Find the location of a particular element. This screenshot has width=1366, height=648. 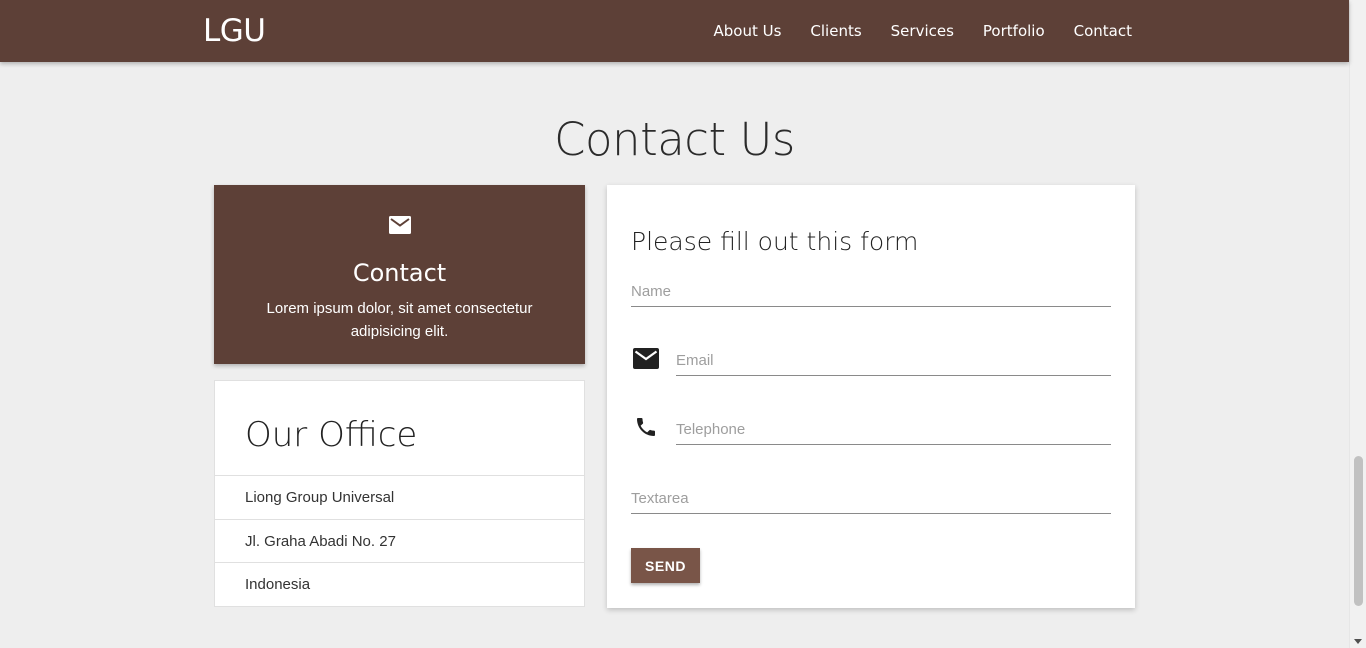

scrollbar is located at coordinates (1357, 324).